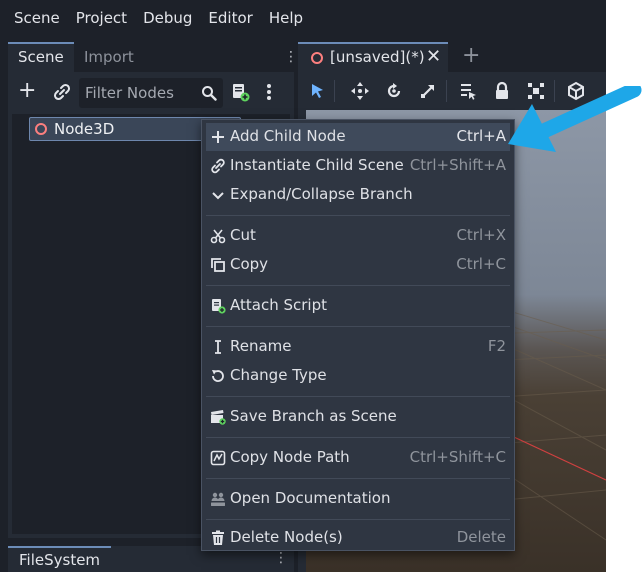 Image resolution: width=644 pixels, height=572 pixels. What do you see at coordinates (60, 559) in the screenshot?
I see `tab-filesystem: FileSystem` at bounding box center [60, 559].